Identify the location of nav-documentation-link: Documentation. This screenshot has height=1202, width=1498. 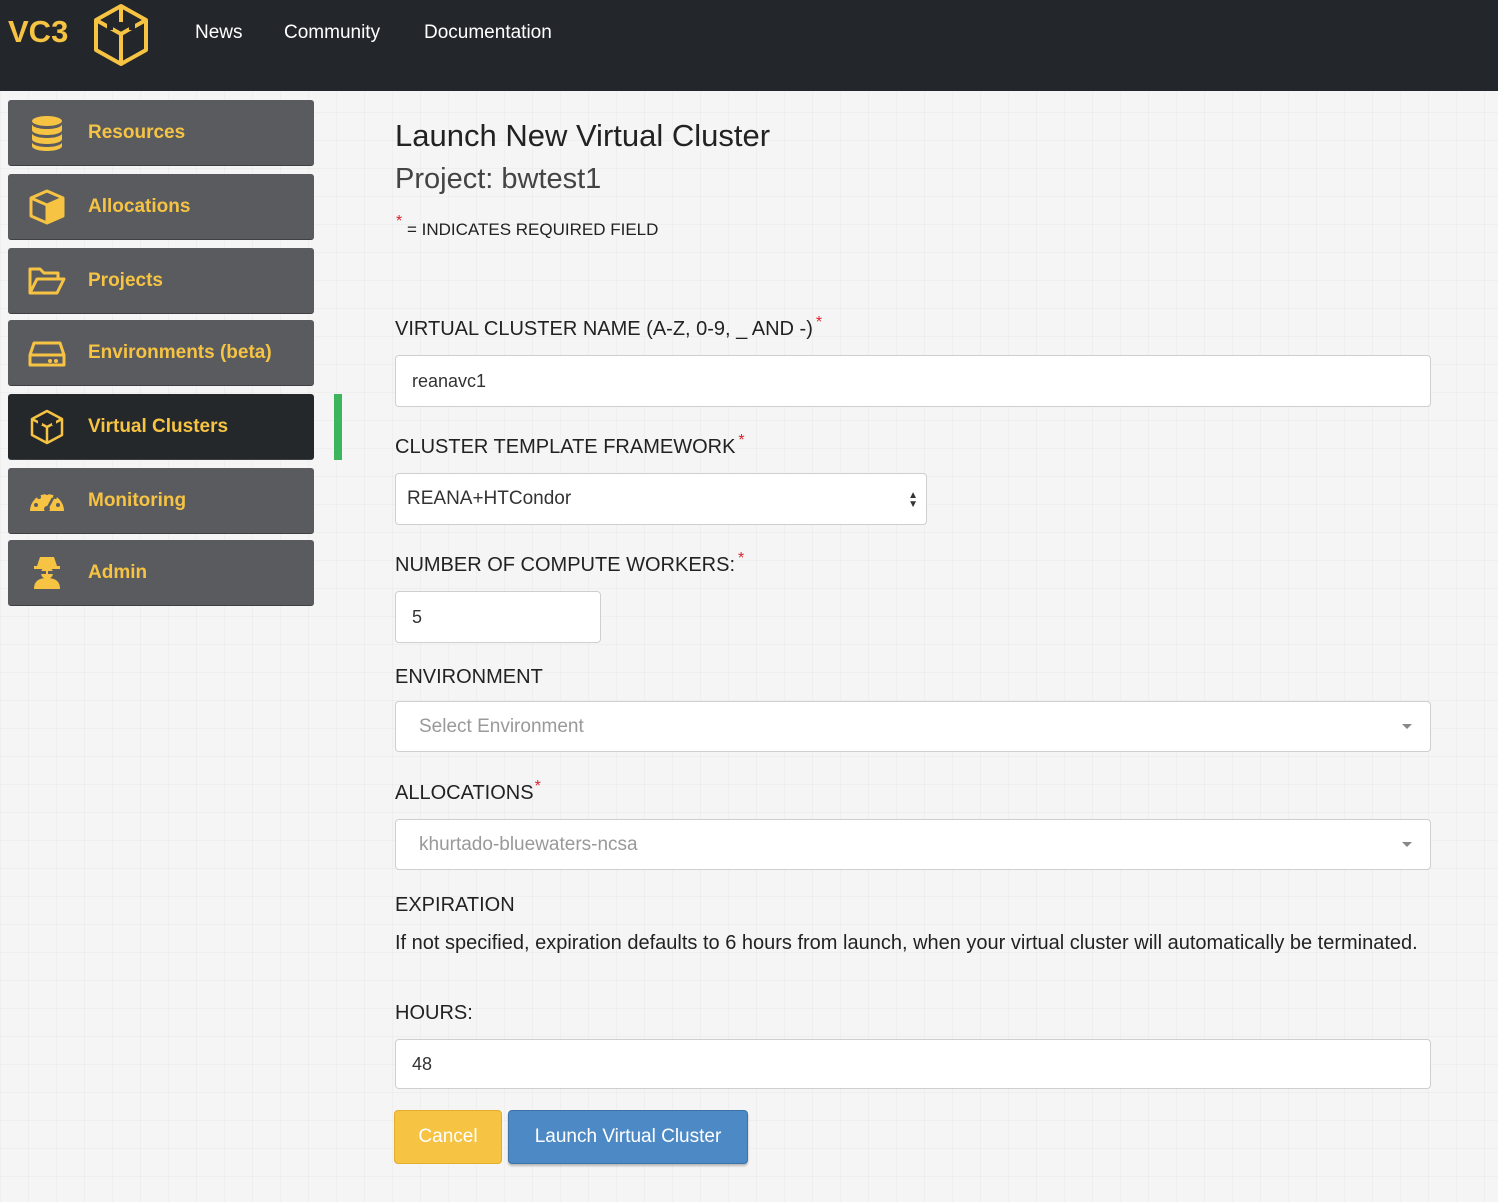
(488, 33).